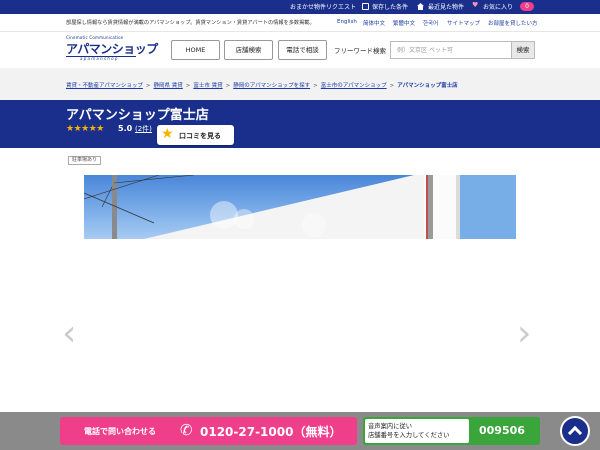 The height and width of the screenshot is (450, 600). Describe the element at coordinates (463, 23) in the screenshot. I see `sitemap-link: サイトマップ` at that location.